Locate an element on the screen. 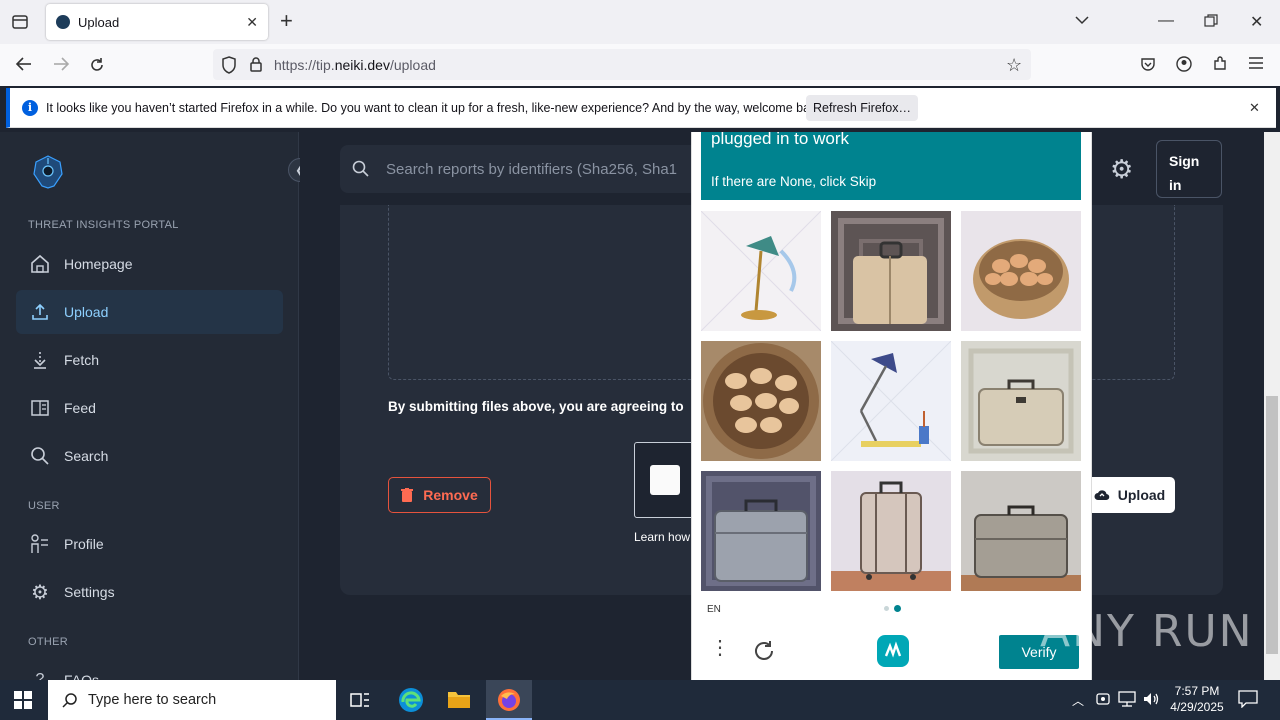  sign-in-button: Sign in is located at coordinates (1189, 169).